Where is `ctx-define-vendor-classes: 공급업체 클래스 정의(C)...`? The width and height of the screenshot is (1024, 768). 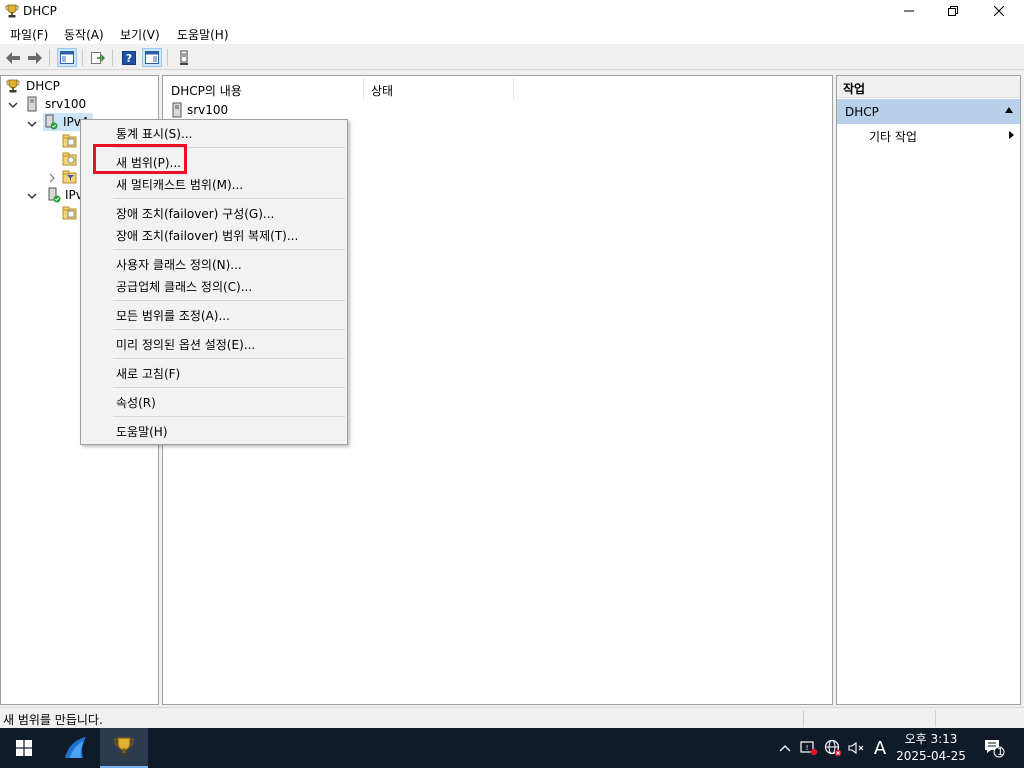 ctx-define-vendor-classes: 공급업체 클래스 정의(C)... is located at coordinates (184, 286).